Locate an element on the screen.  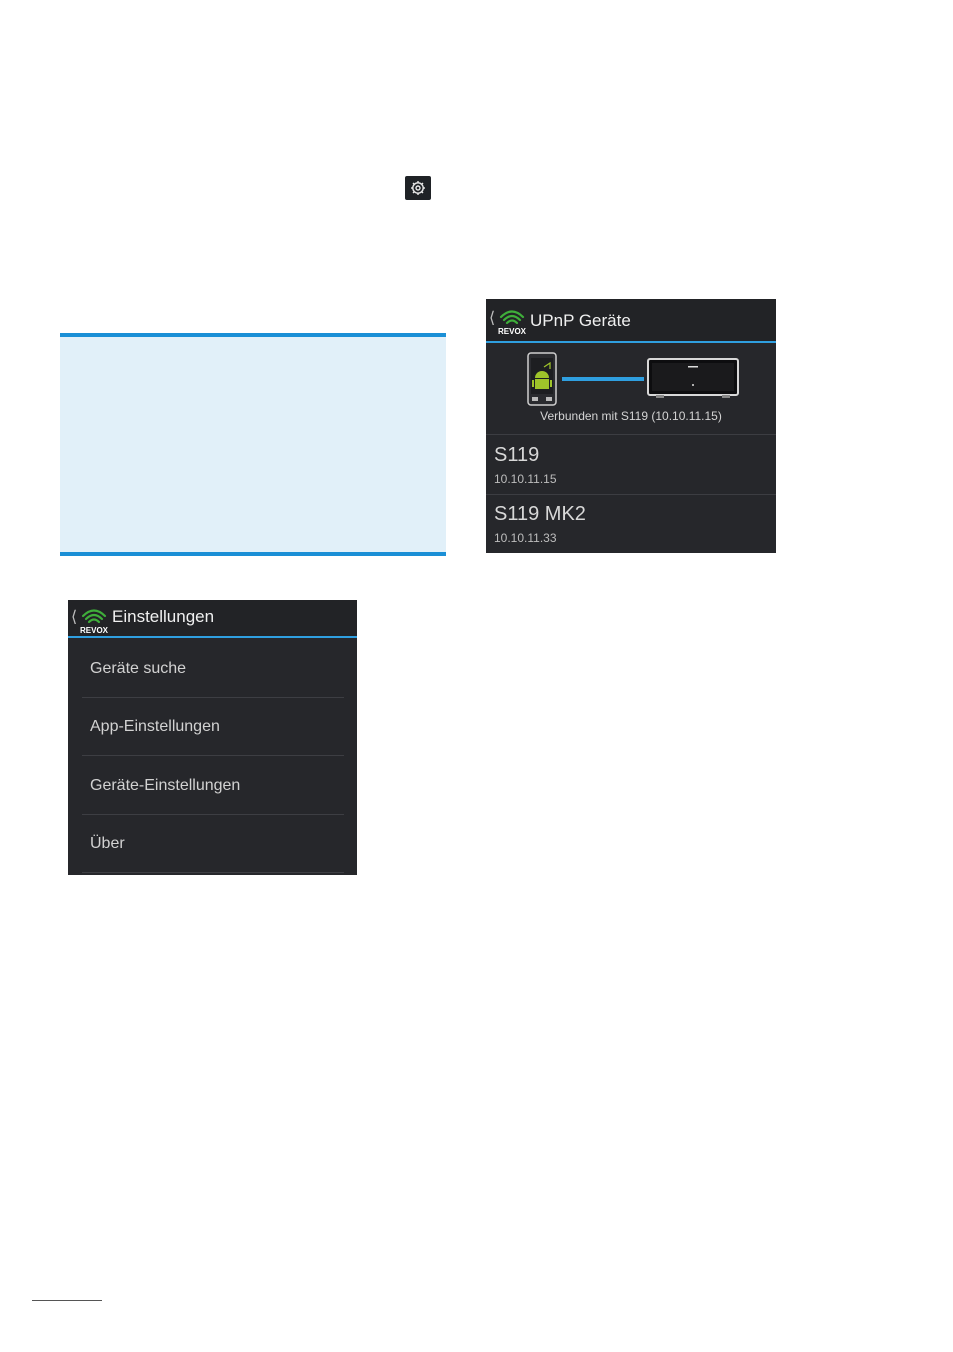
menu-item-about: Über is located at coordinates (213, 844).